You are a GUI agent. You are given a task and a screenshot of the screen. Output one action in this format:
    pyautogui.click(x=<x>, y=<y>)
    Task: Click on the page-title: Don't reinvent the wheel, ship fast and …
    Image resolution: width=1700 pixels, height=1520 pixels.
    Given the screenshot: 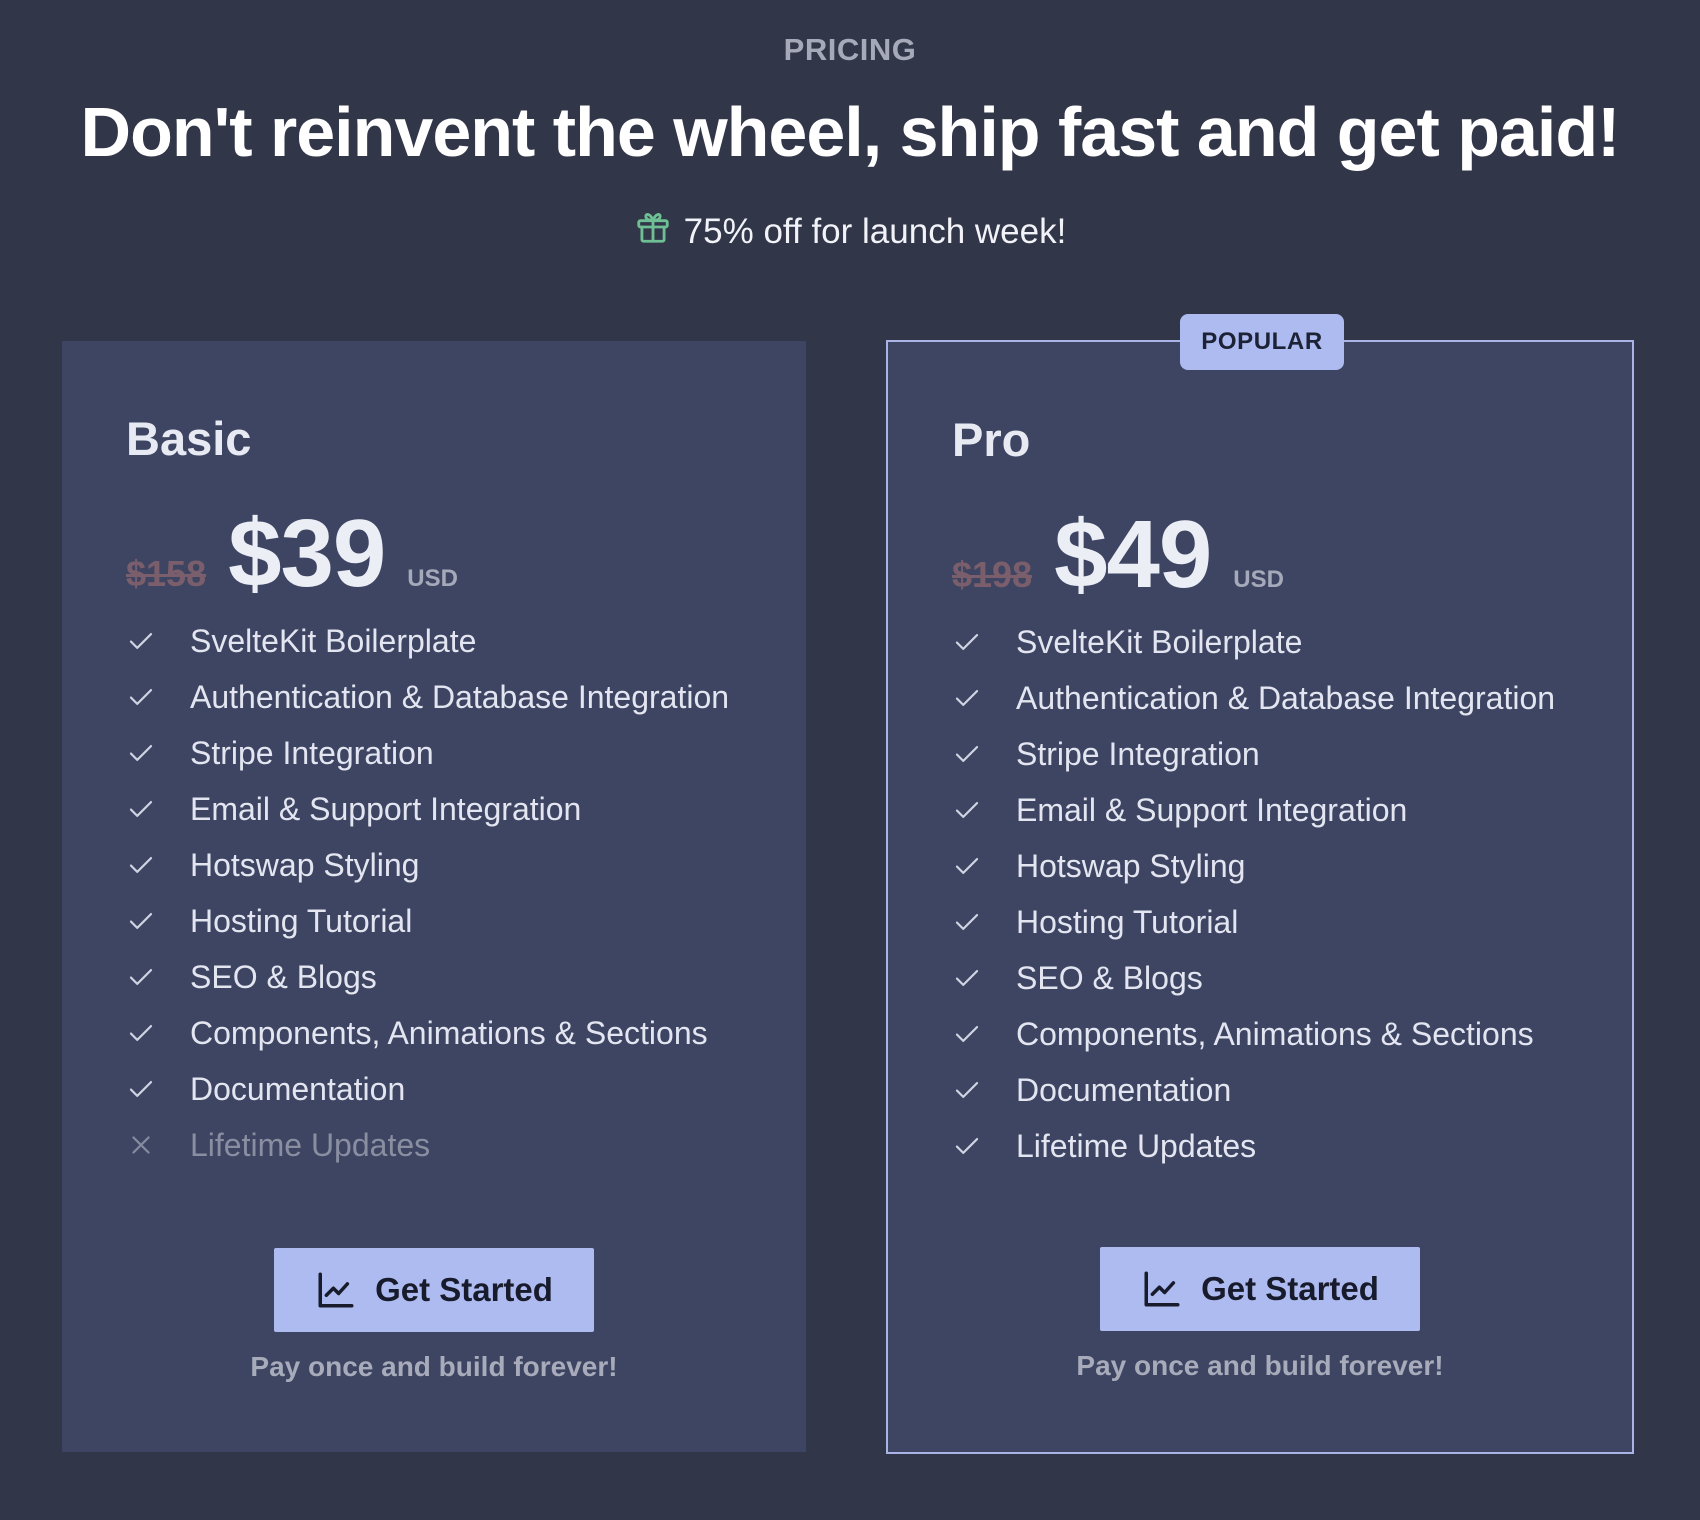 What is the action you would take?
    pyautogui.click(x=850, y=132)
    